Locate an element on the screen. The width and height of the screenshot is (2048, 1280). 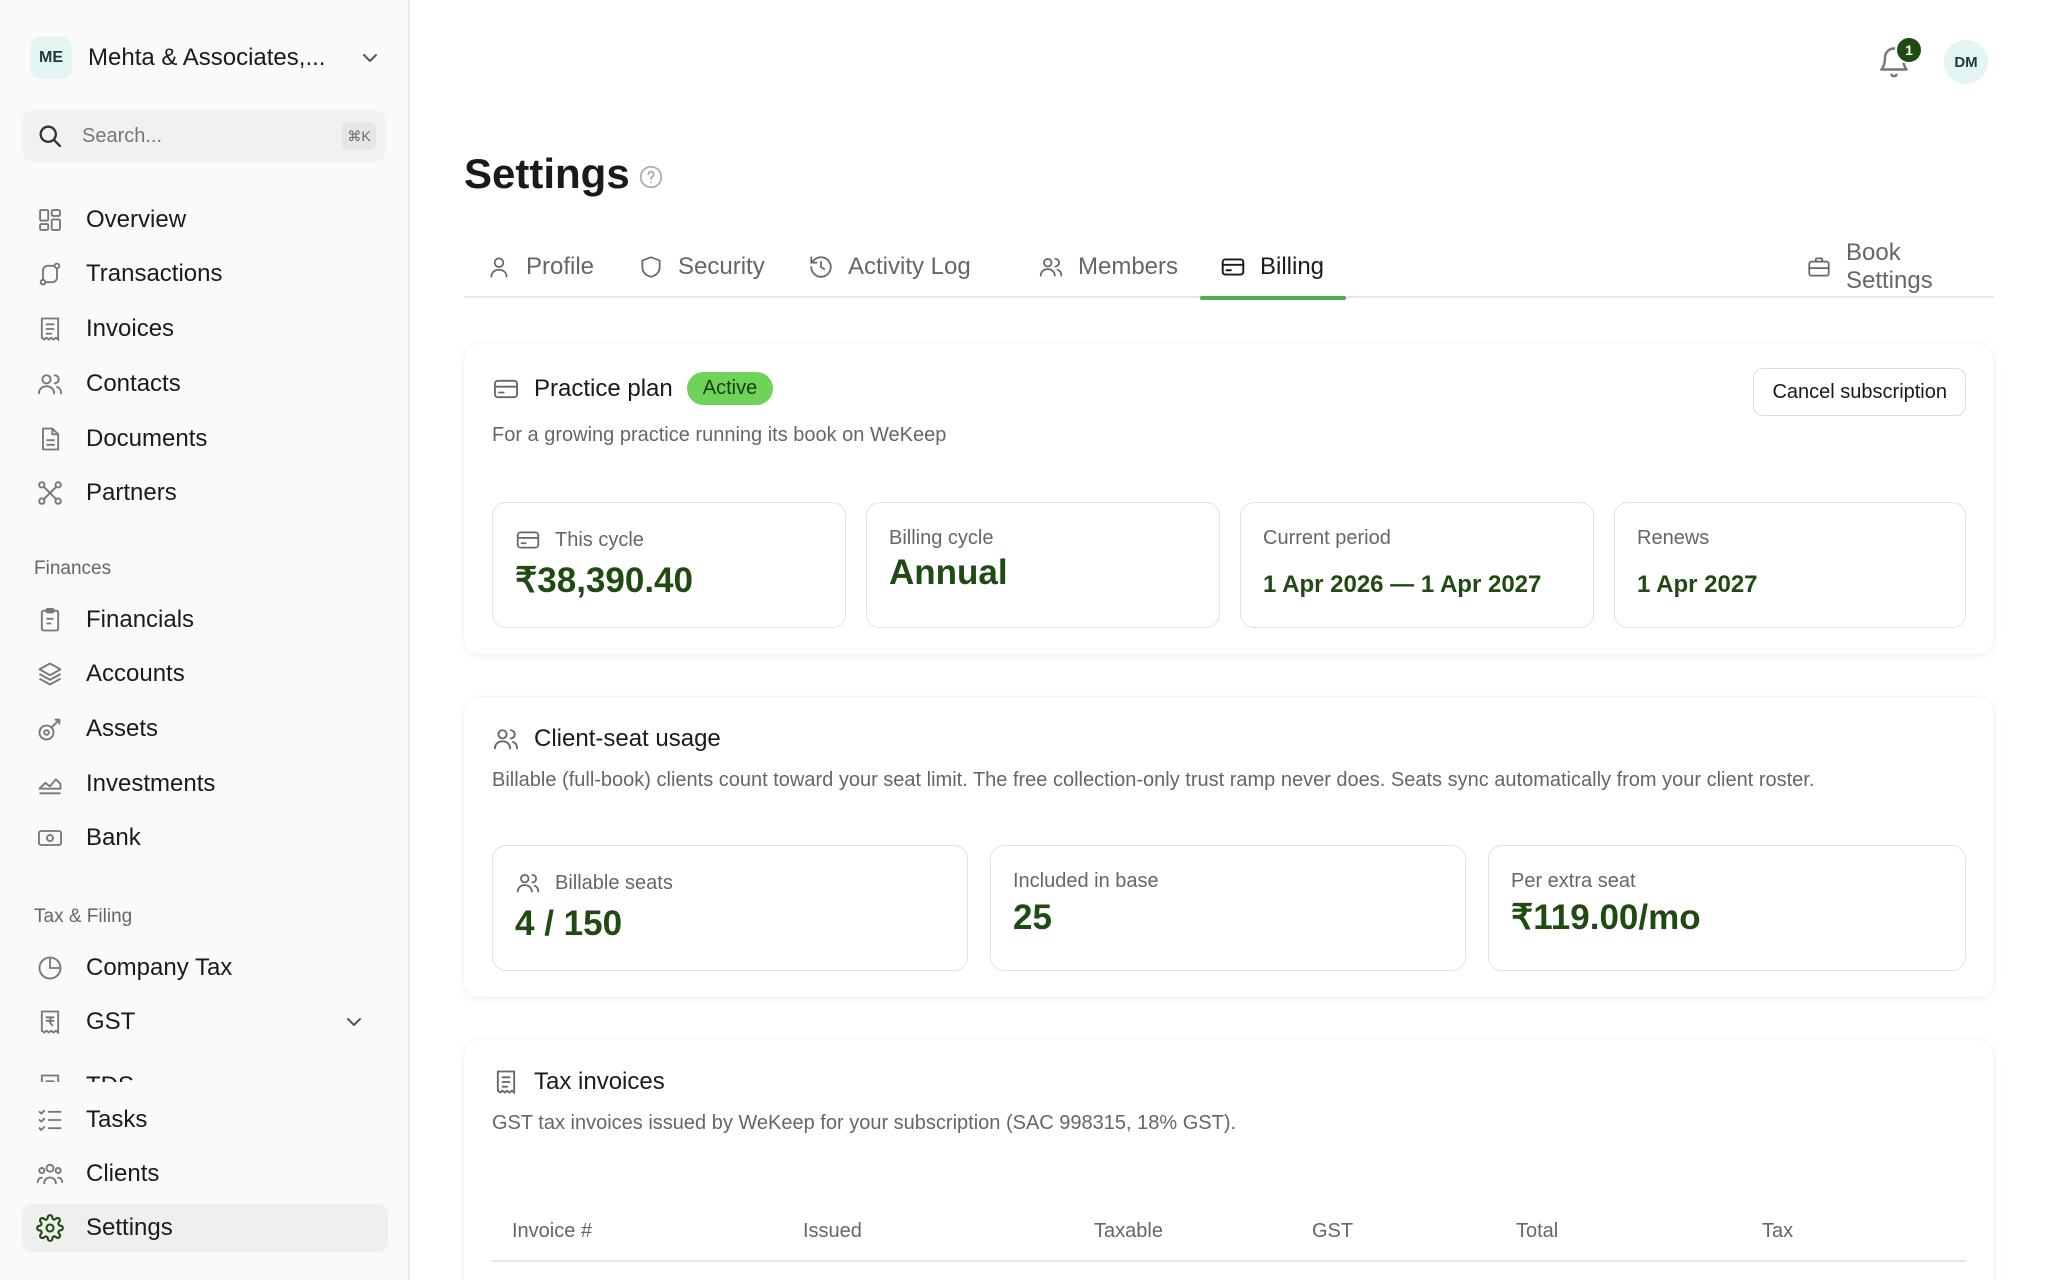
stat-billing-cycle: Billing cycle Annual is located at coordinates (1043, 565).